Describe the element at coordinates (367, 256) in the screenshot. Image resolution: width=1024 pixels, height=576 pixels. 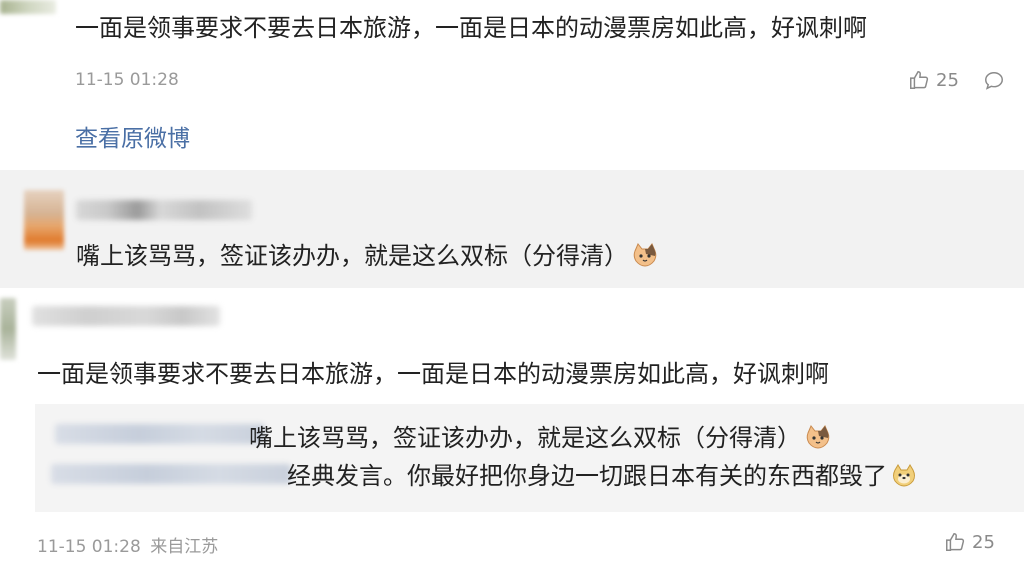
I see `reply-text: 嘴上该骂骂，签证该办办，就是这么双标（分得清）` at that location.